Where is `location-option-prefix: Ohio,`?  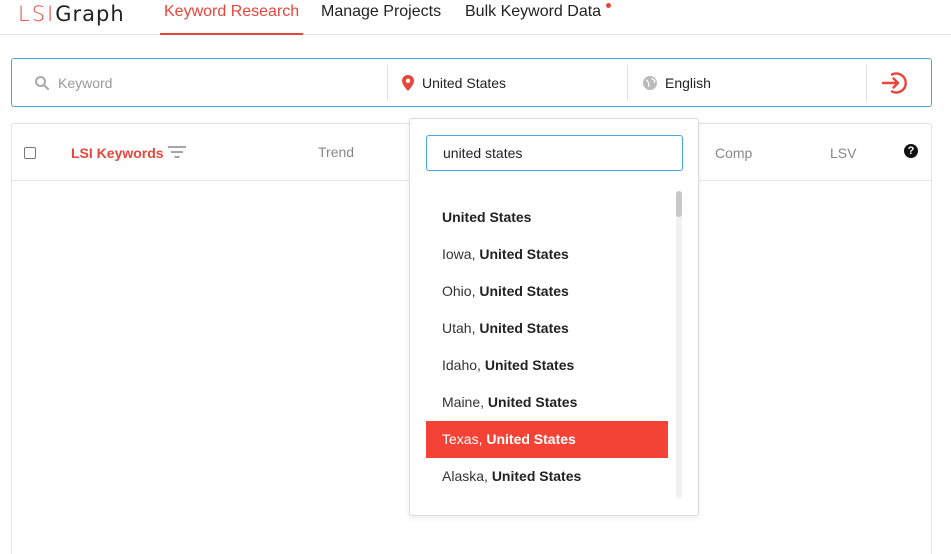 location-option-prefix: Ohio, is located at coordinates (461, 291).